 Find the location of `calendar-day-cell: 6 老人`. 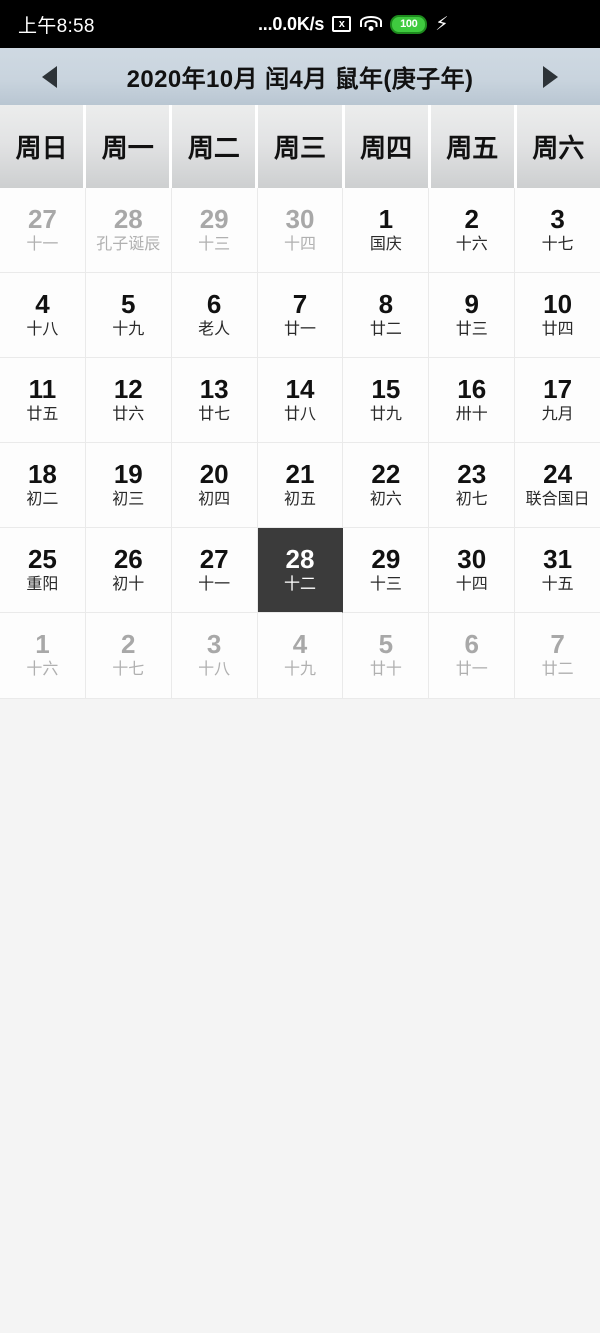

calendar-day-cell: 6 老人 is located at coordinates (214, 315).